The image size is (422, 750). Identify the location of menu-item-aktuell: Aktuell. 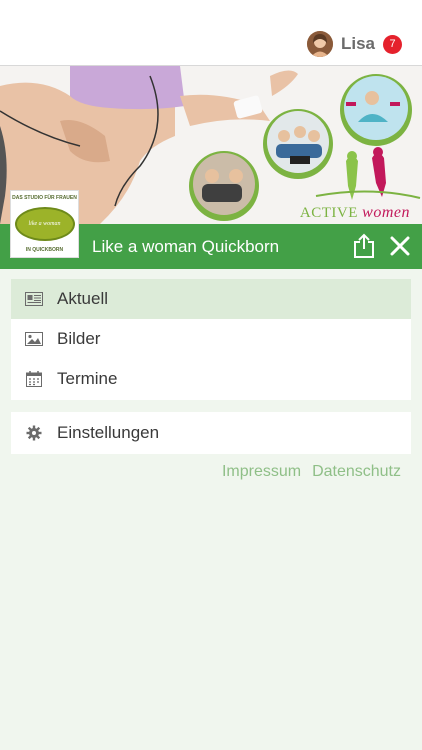
(211, 299).